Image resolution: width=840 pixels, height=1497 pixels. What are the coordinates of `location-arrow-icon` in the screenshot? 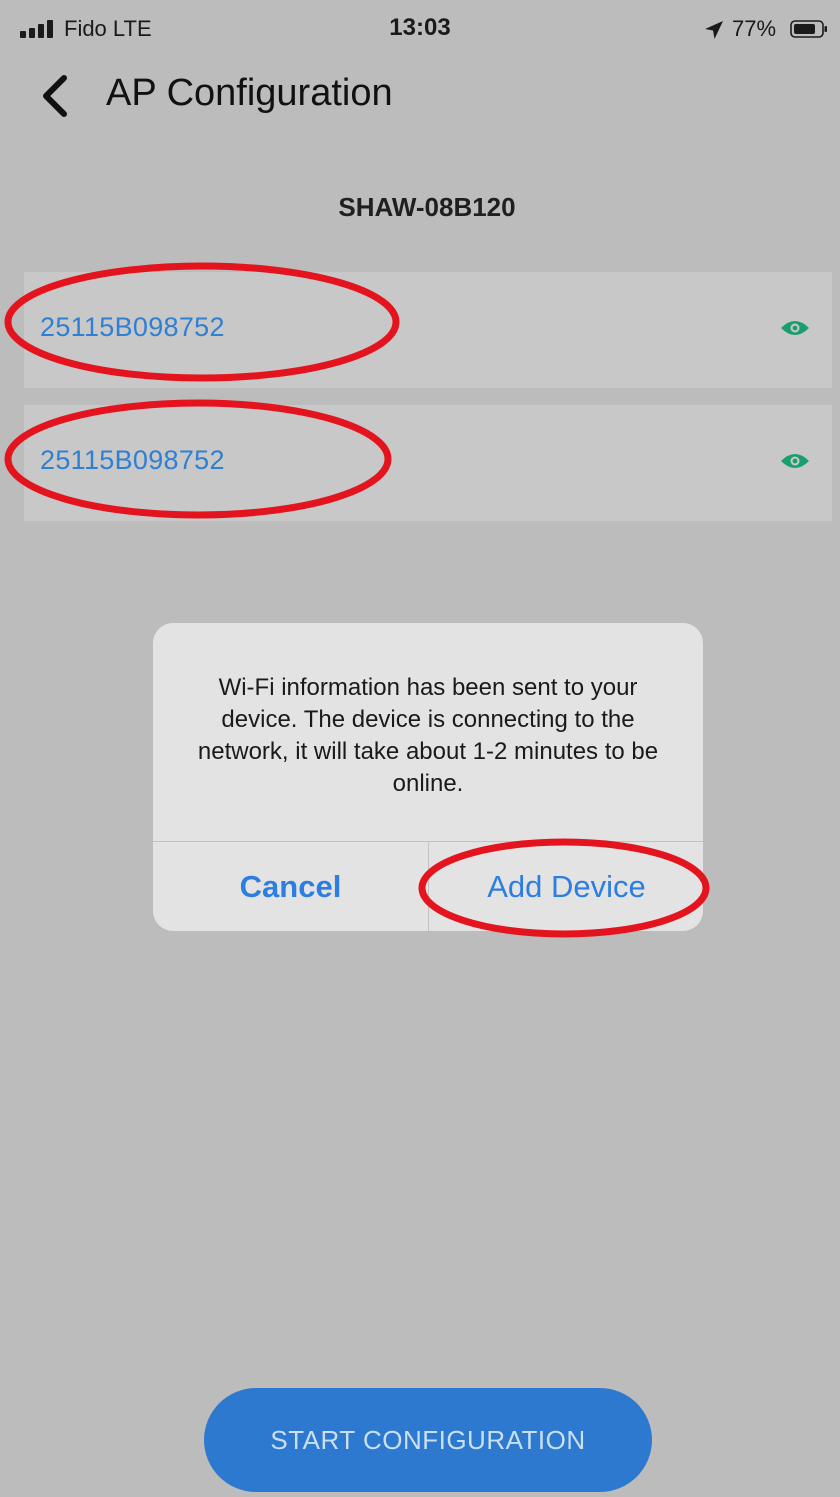 It's located at (714, 30).